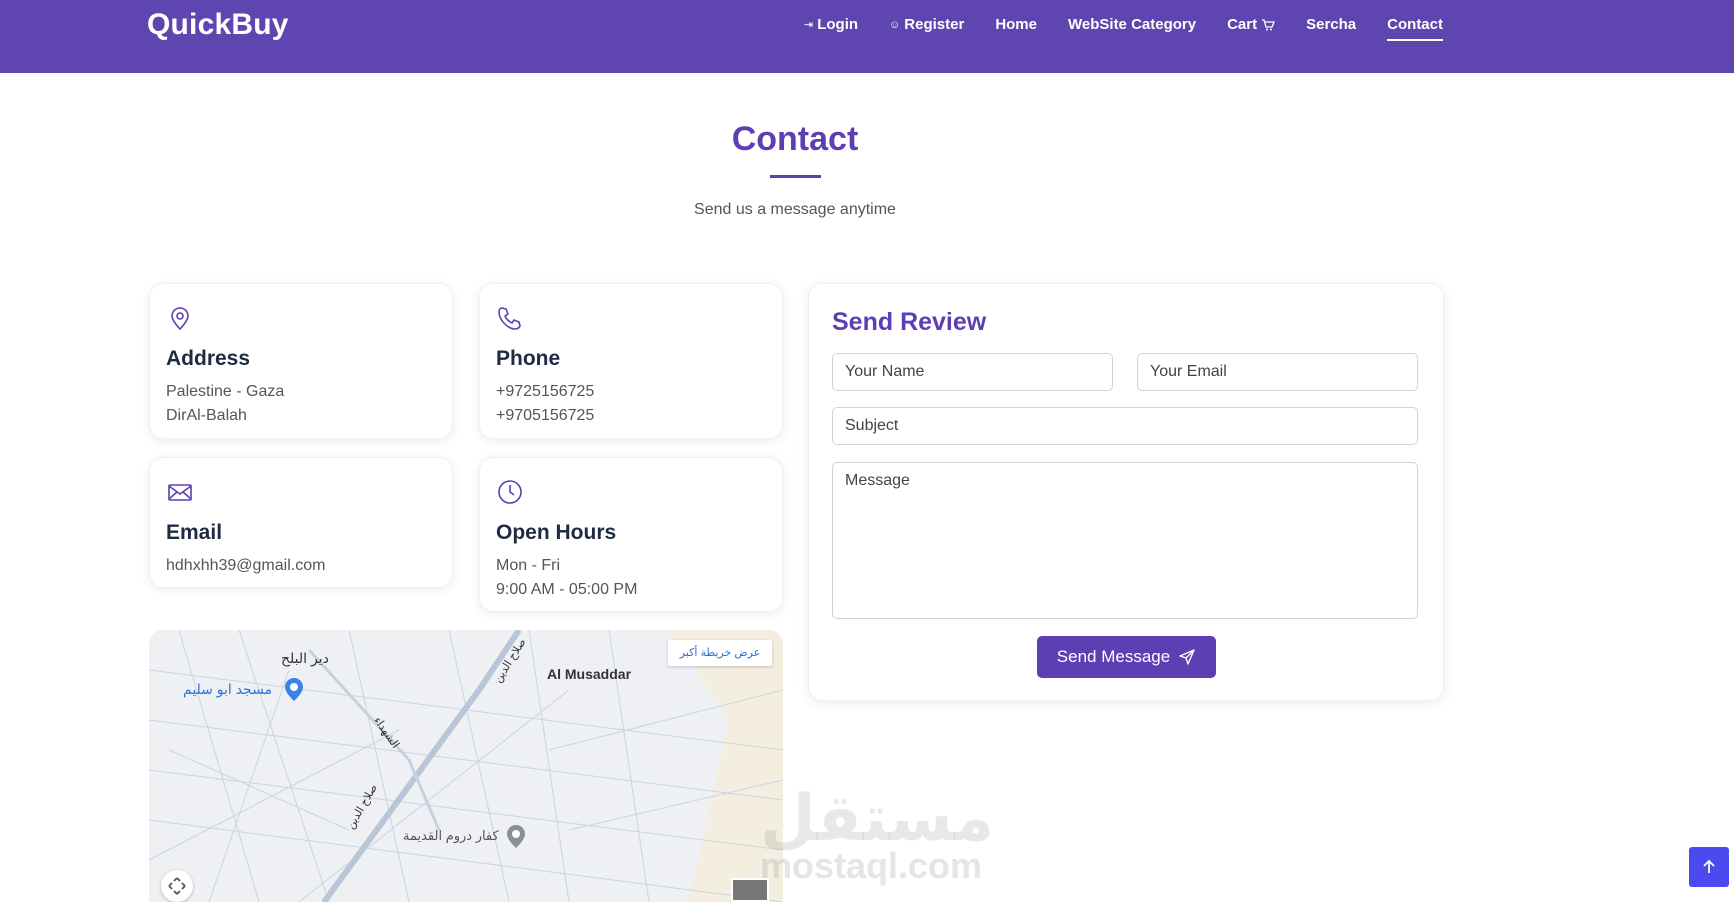 The height and width of the screenshot is (902, 1734). I want to click on nav-contact: Contact, so click(1415, 28).